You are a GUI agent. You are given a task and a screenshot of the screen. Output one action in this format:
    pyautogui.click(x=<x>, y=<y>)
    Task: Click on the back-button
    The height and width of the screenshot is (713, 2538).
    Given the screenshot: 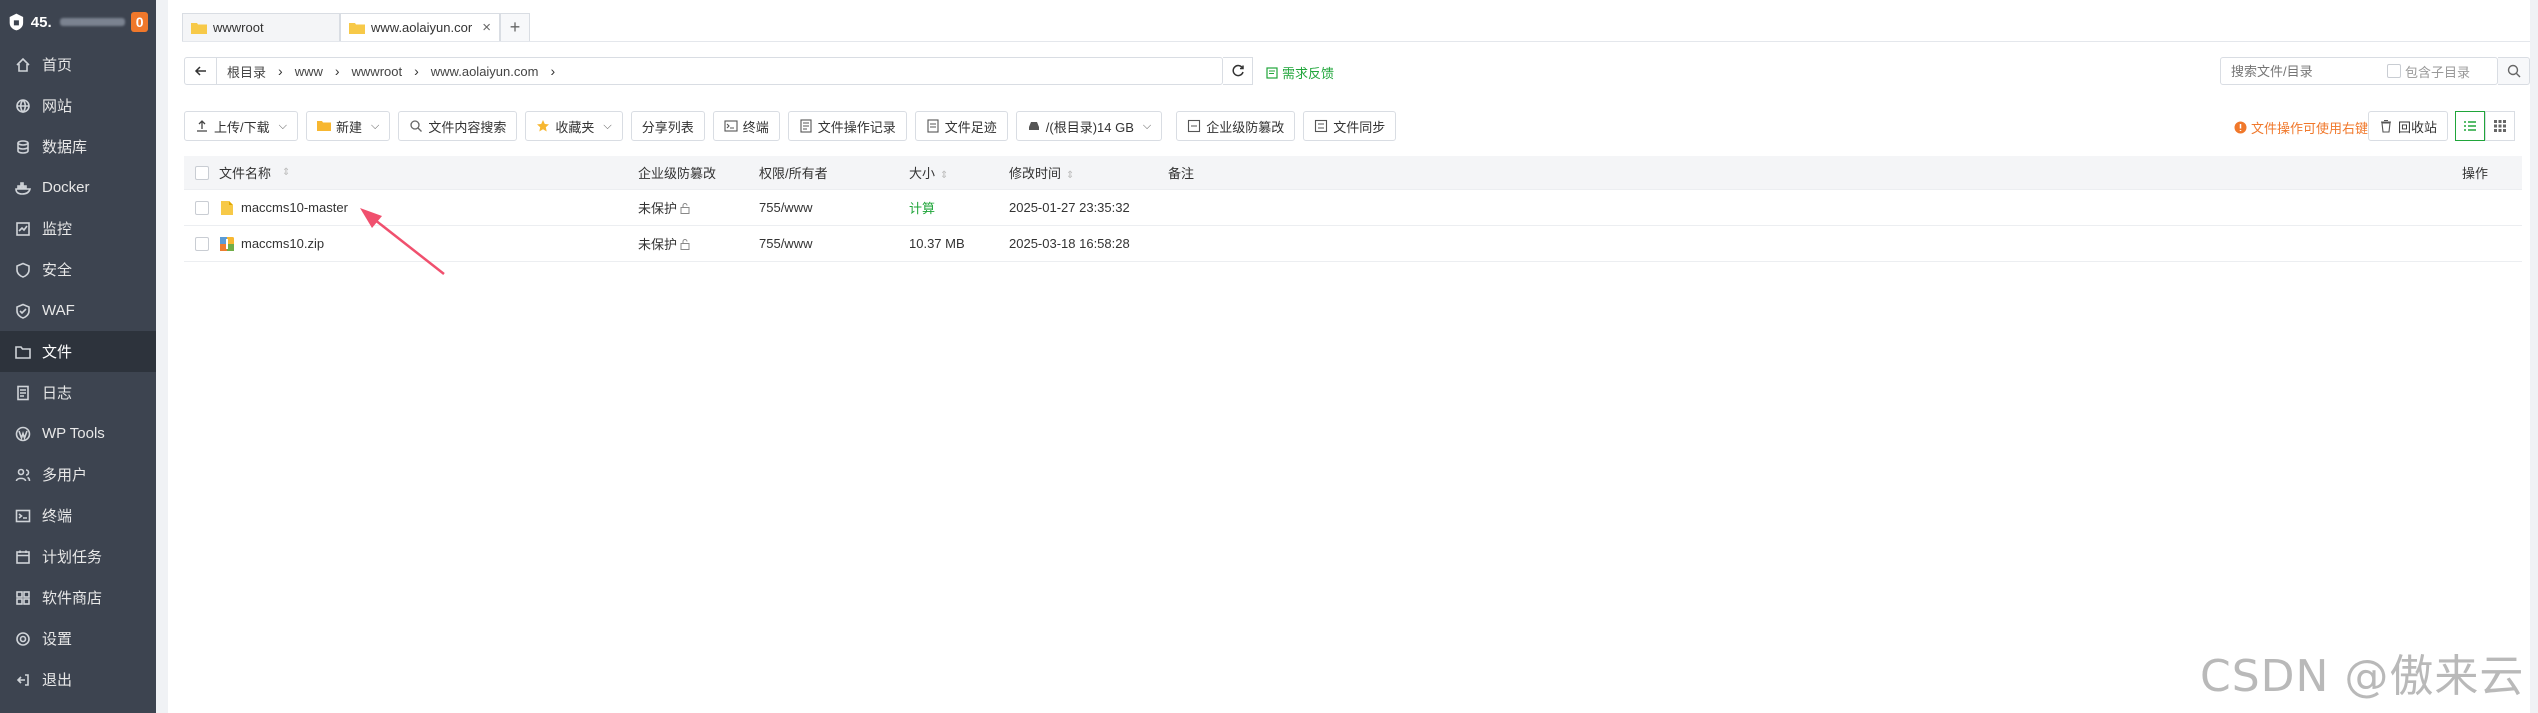 What is the action you would take?
    pyautogui.click(x=201, y=71)
    